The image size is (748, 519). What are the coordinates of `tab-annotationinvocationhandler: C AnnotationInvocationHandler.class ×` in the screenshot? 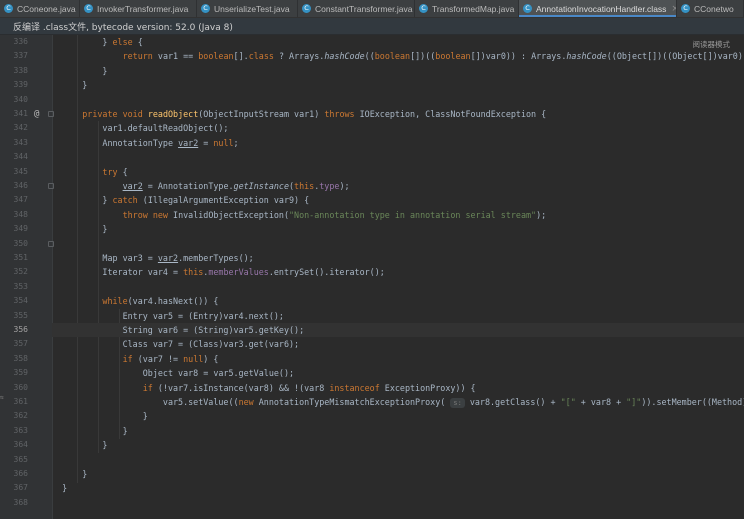 It's located at (598, 8).